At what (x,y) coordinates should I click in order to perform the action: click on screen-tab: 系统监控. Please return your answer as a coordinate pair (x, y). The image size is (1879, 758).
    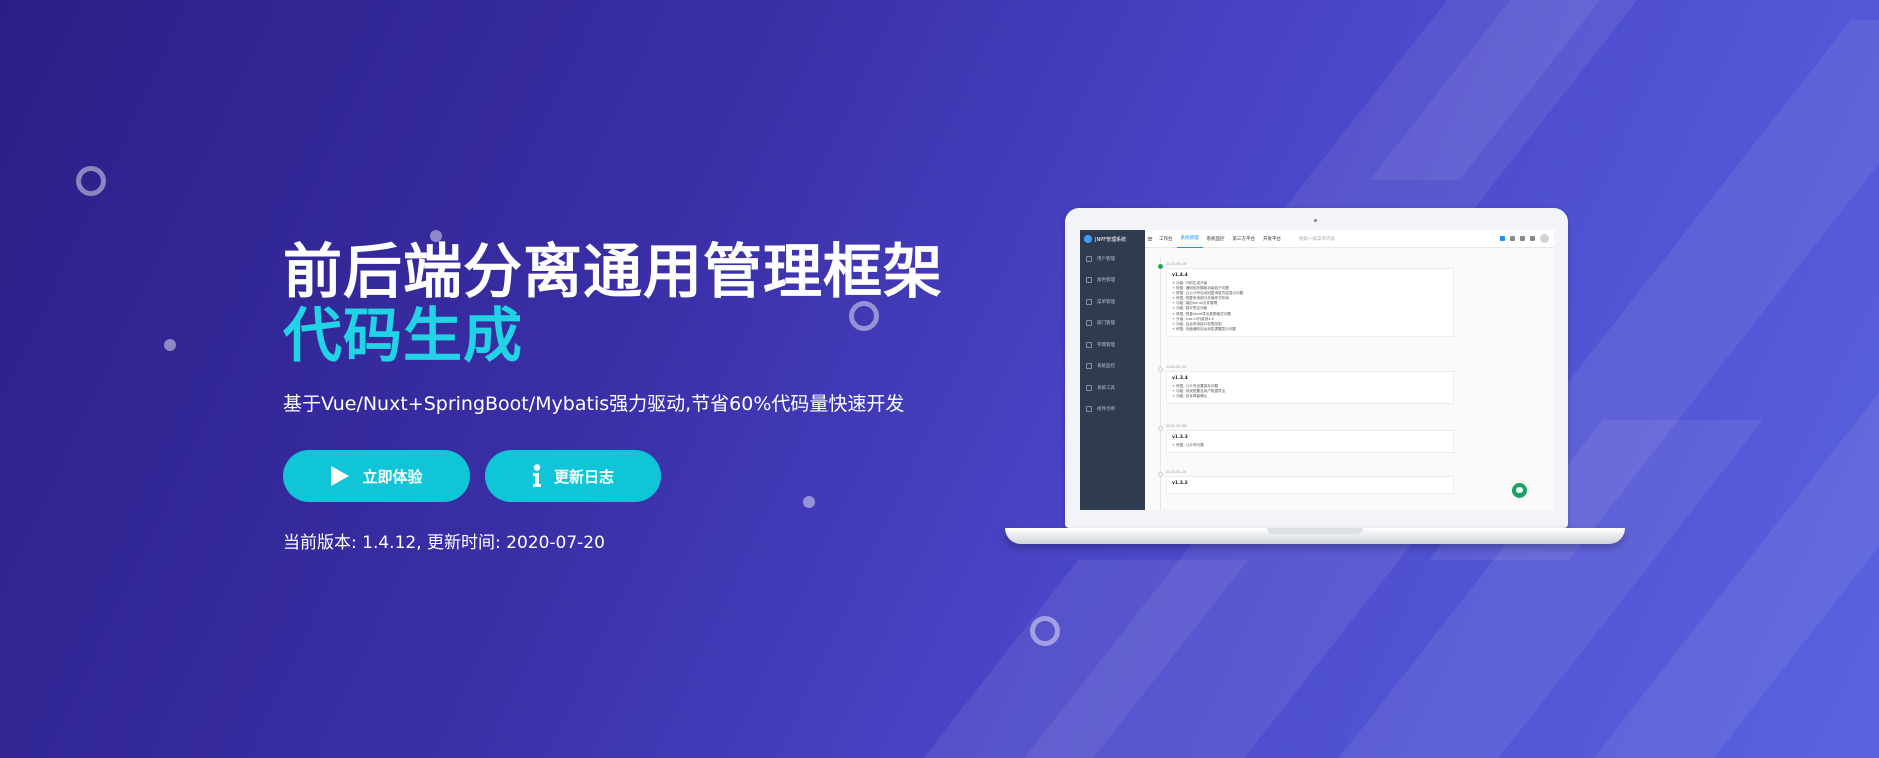
    Looking at the image, I should click on (1216, 238).